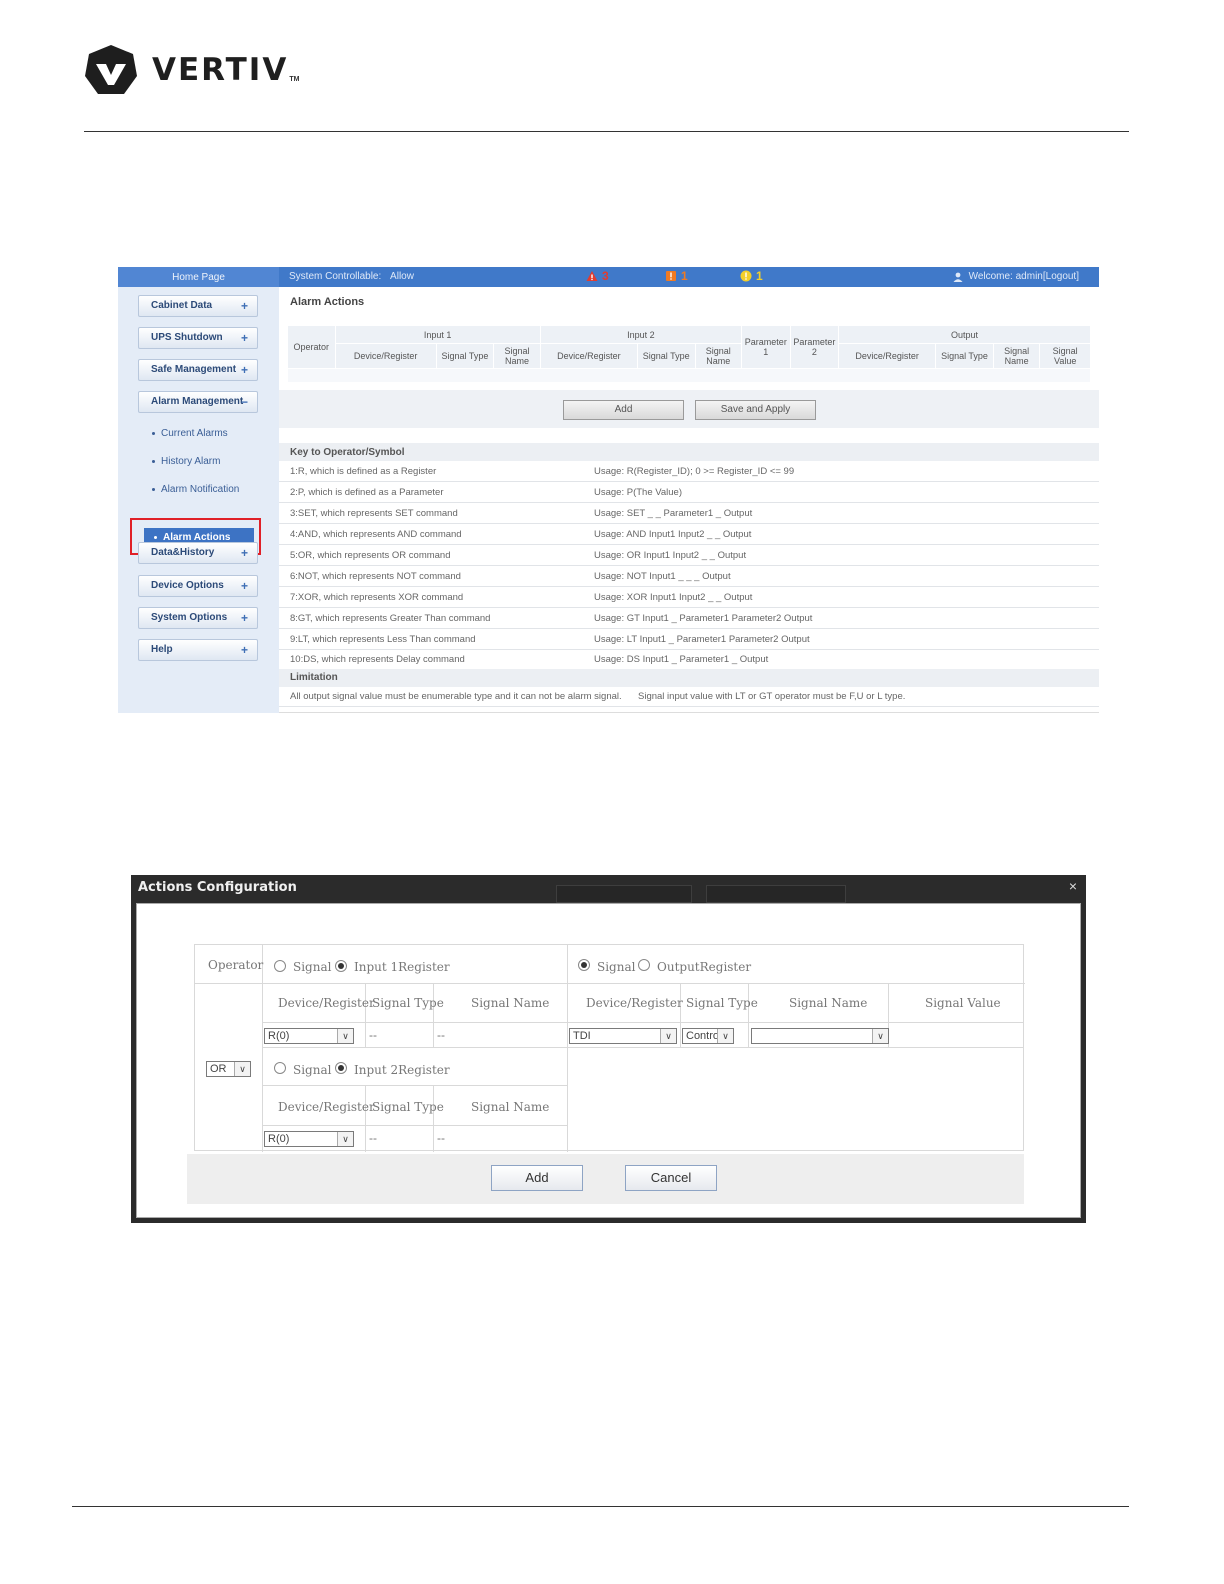 The width and height of the screenshot is (1224, 1584). Describe the element at coordinates (198, 338) in the screenshot. I see `nav-ups-shutdown: UPS Shutdown +` at that location.